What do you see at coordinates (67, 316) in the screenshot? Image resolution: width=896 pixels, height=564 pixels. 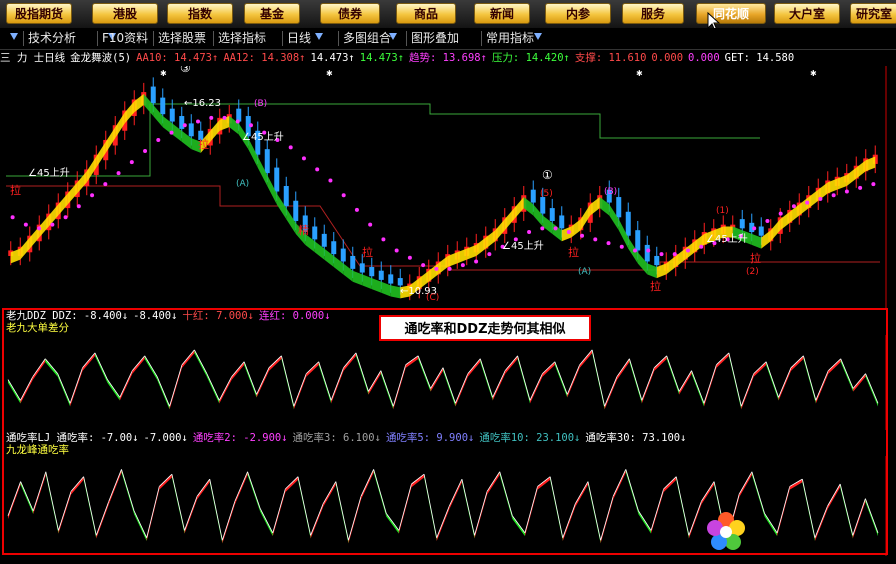 I see `indicator-value: 老九DDZ DDZ: -8.400↓` at bounding box center [67, 316].